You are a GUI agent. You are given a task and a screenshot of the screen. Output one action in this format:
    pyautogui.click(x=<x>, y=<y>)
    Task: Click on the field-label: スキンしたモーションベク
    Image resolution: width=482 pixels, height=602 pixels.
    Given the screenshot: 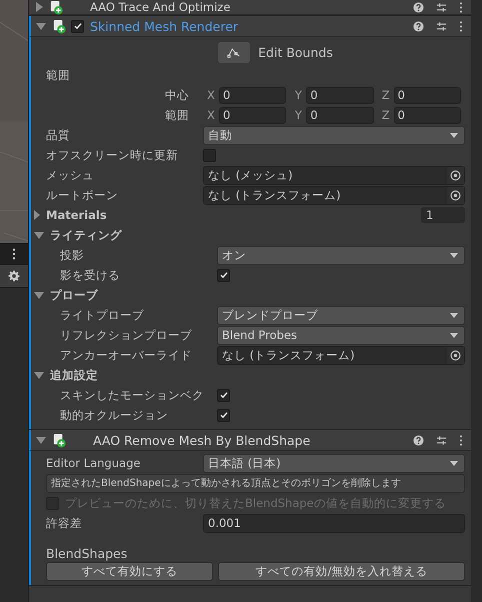 What is the action you would take?
    pyautogui.click(x=132, y=395)
    